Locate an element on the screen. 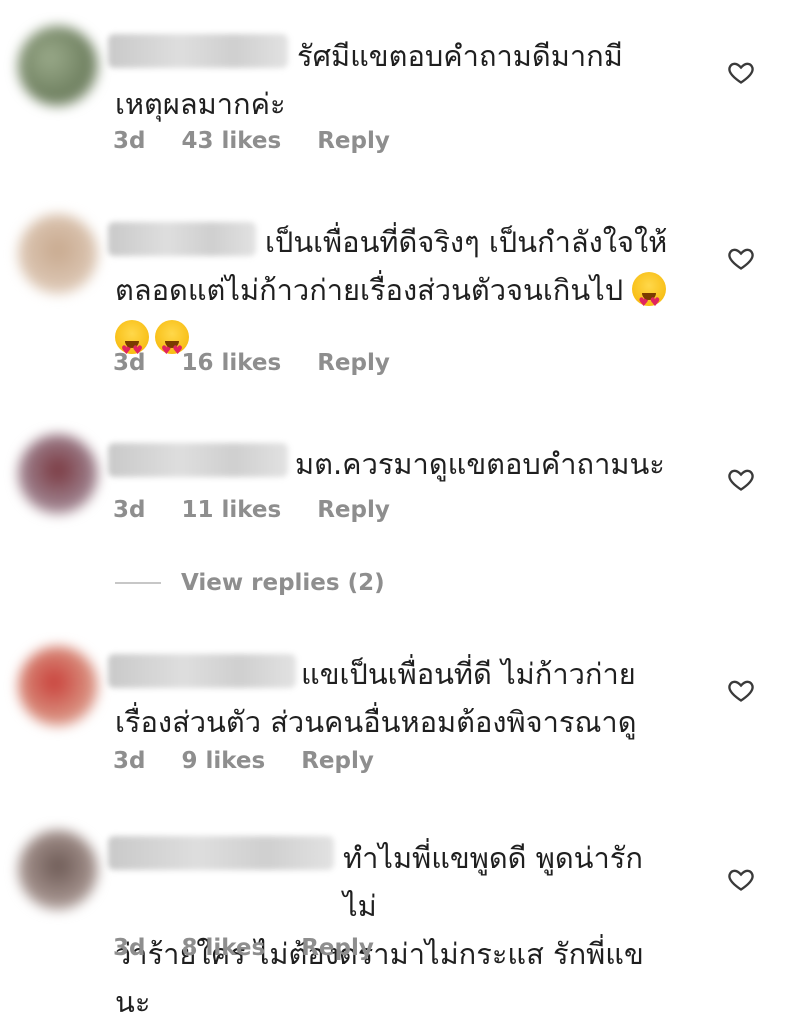 The height and width of the screenshot is (1026, 800). comment-text-line-1: รัศมีแขตอบคำถามดีมากมี is located at coordinates (460, 56).